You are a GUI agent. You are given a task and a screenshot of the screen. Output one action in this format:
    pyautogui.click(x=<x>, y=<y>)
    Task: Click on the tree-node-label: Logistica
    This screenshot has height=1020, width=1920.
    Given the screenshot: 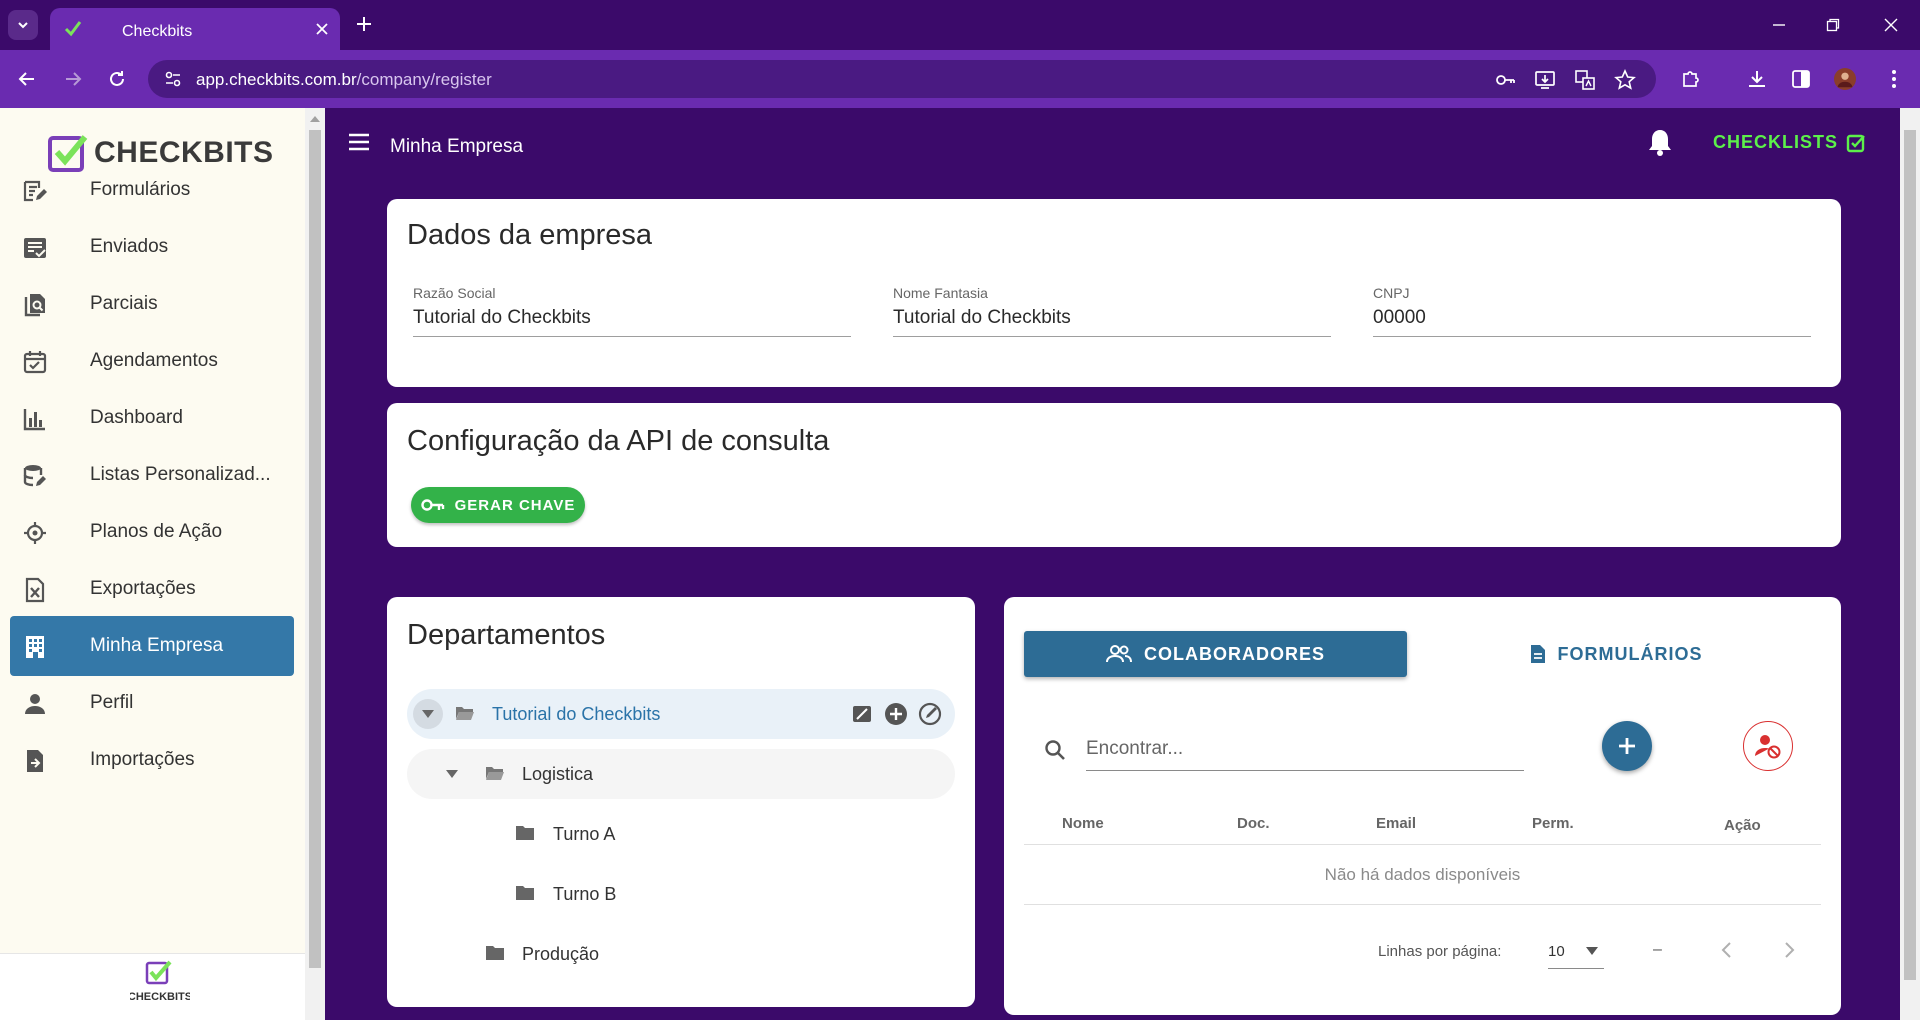 What is the action you would take?
    pyautogui.click(x=558, y=774)
    